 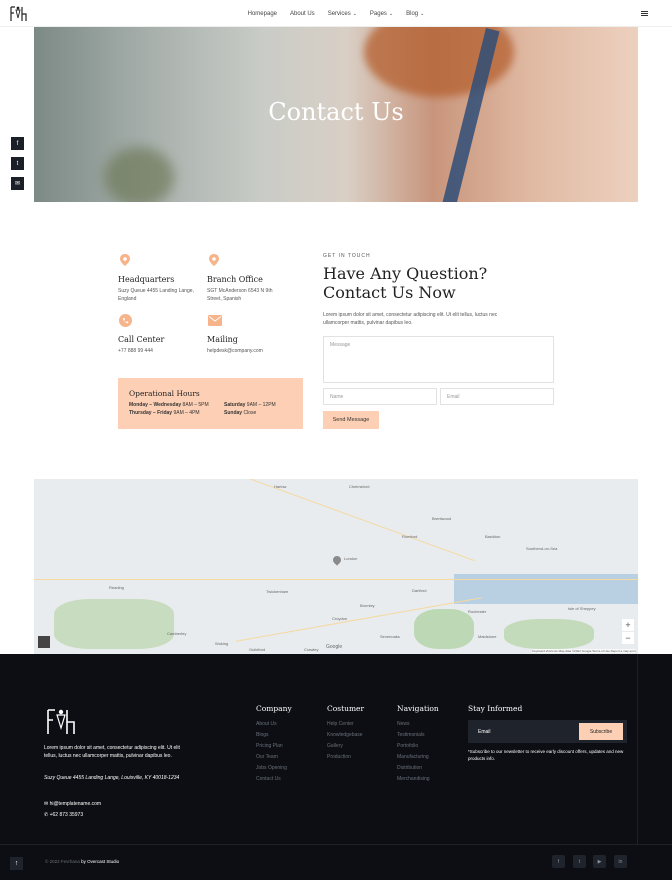 What do you see at coordinates (453, 397) in the screenshot?
I see `email-placeholder: Email` at bounding box center [453, 397].